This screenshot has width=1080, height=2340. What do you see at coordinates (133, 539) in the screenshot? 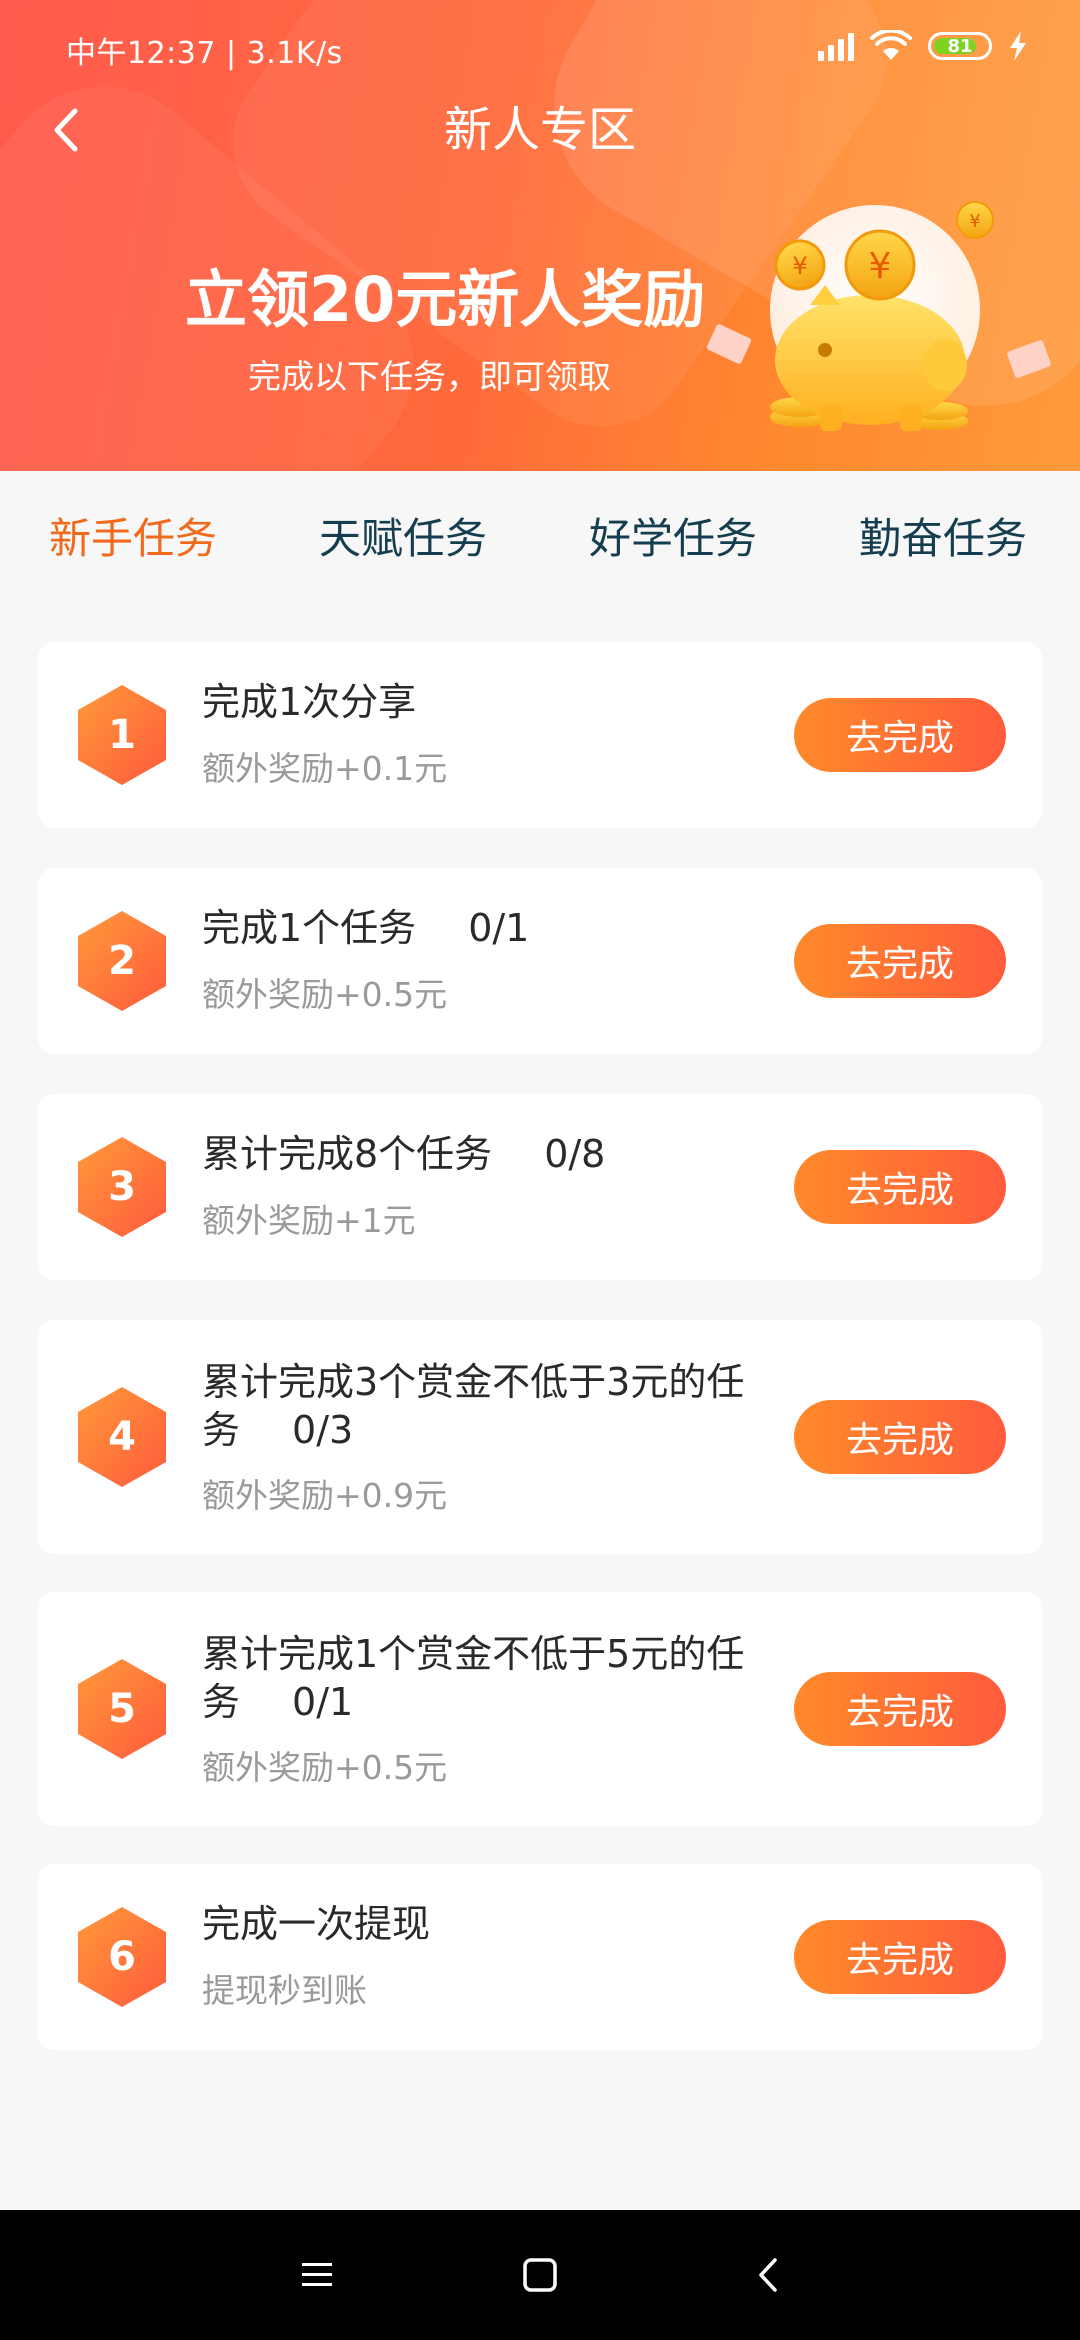
I see `tab-newbie: 新手任务` at bounding box center [133, 539].